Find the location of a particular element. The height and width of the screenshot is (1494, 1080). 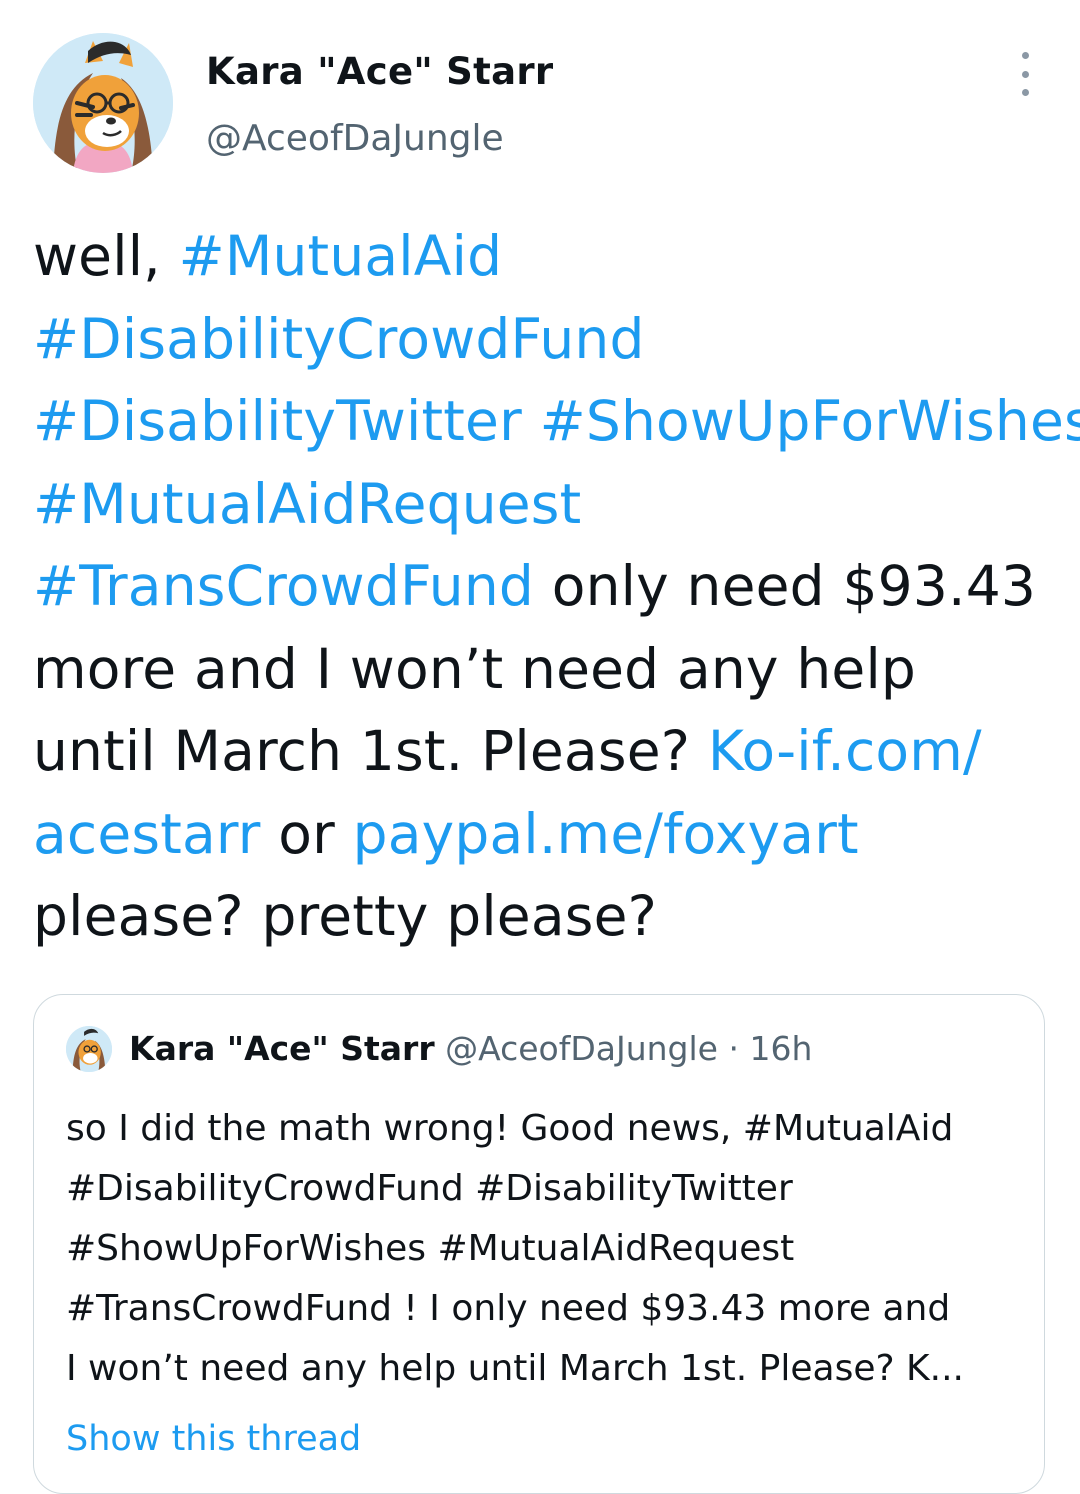

hashtag-link: #ShowUpForWishes is located at coordinates (810, 421).